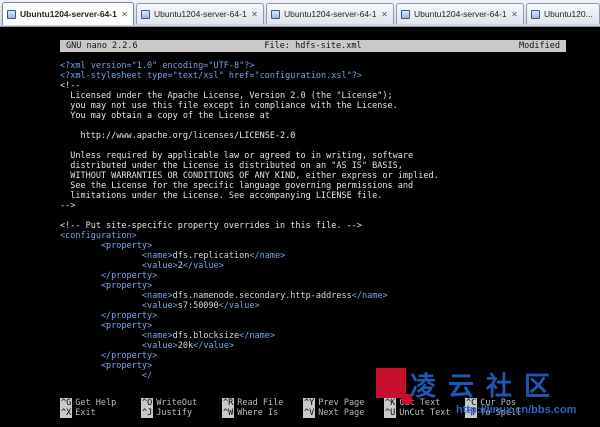  I want to click on watermark-url: http://linux.cn/bbs.com, so click(516, 410).